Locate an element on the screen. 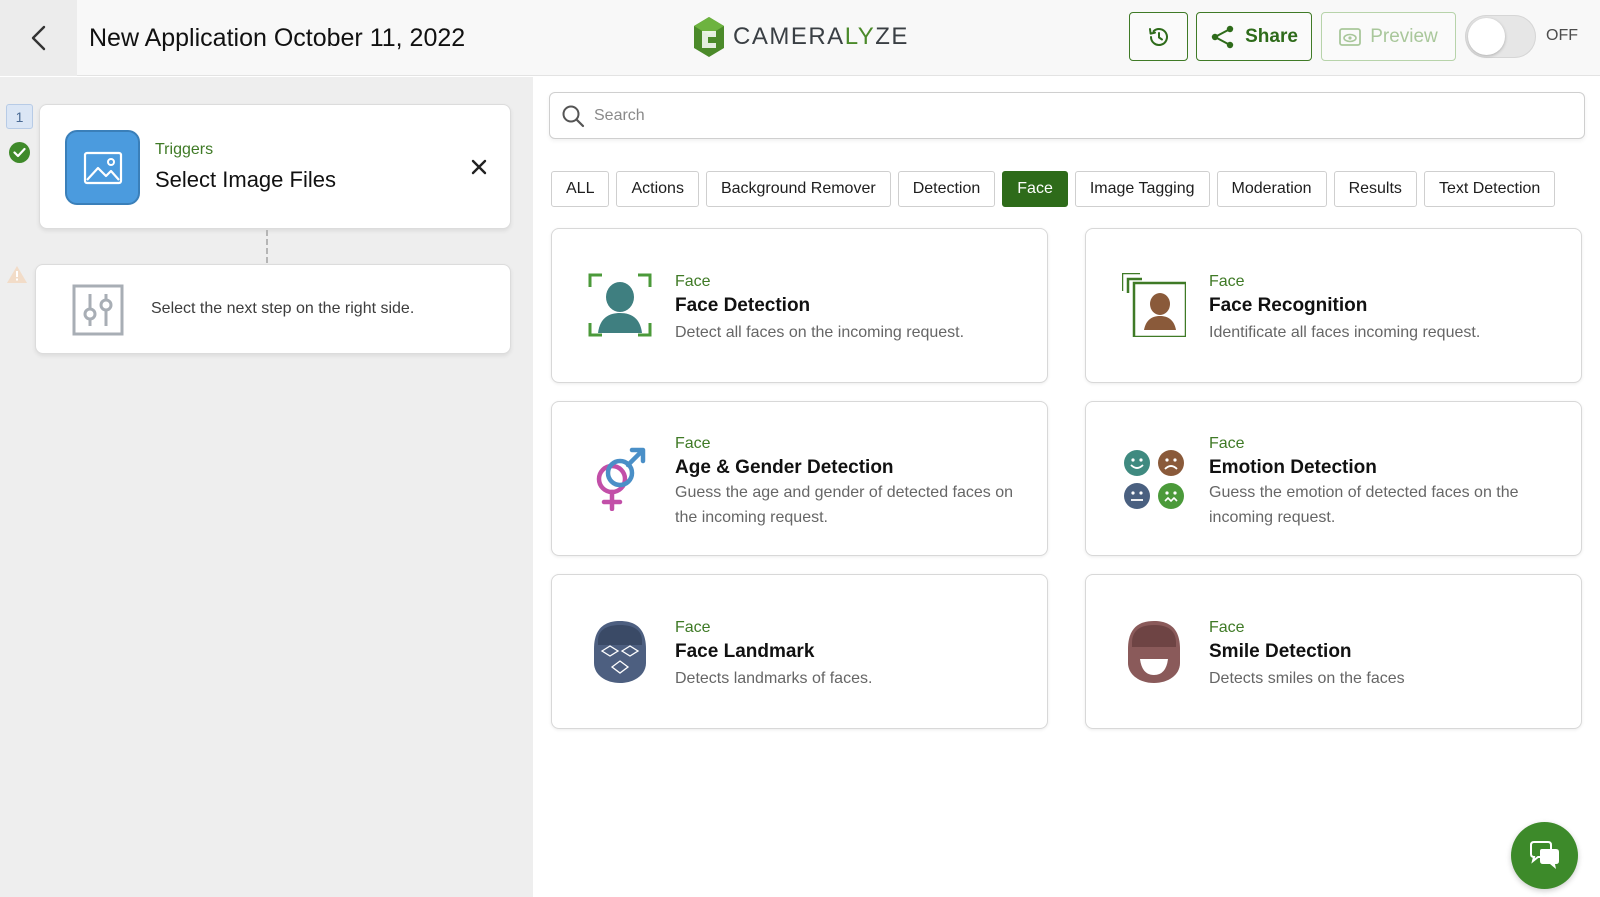 This screenshot has height=897, width=1600. next-step-card: Select the next step on the right side. is located at coordinates (273, 309).